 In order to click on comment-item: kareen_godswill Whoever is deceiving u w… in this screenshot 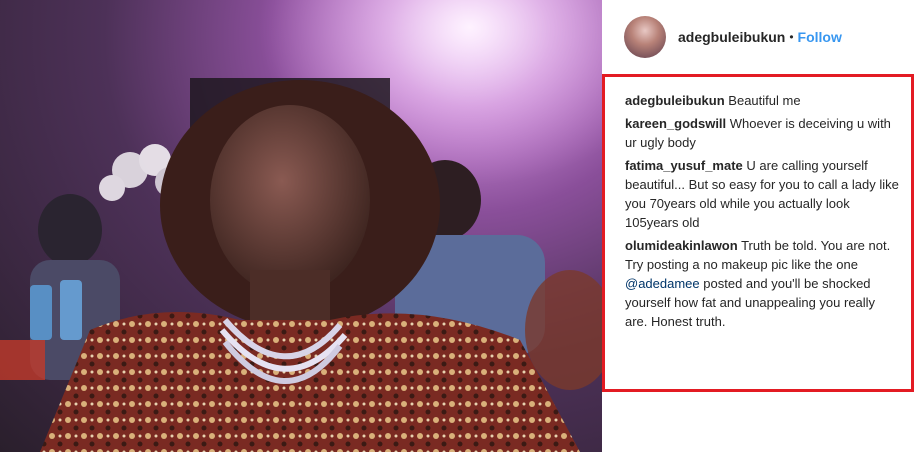, I will do `click(763, 133)`.